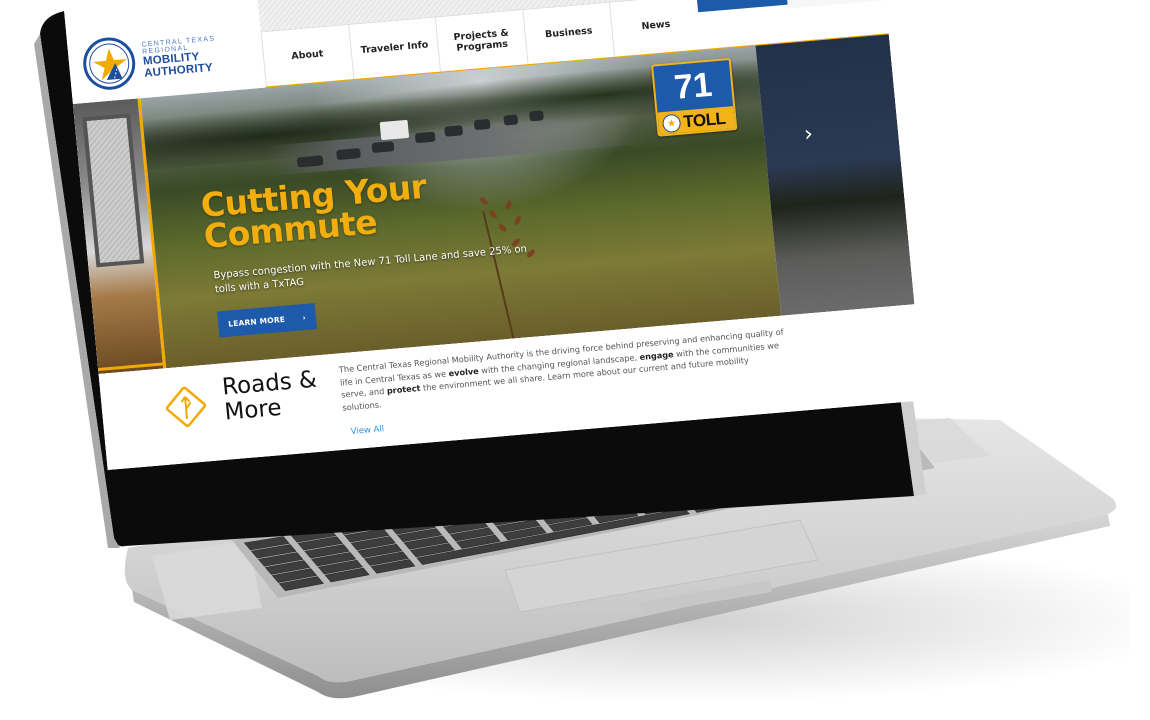  Describe the element at coordinates (367, 430) in the screenshot. I see `view-all-link: View All` at that location.